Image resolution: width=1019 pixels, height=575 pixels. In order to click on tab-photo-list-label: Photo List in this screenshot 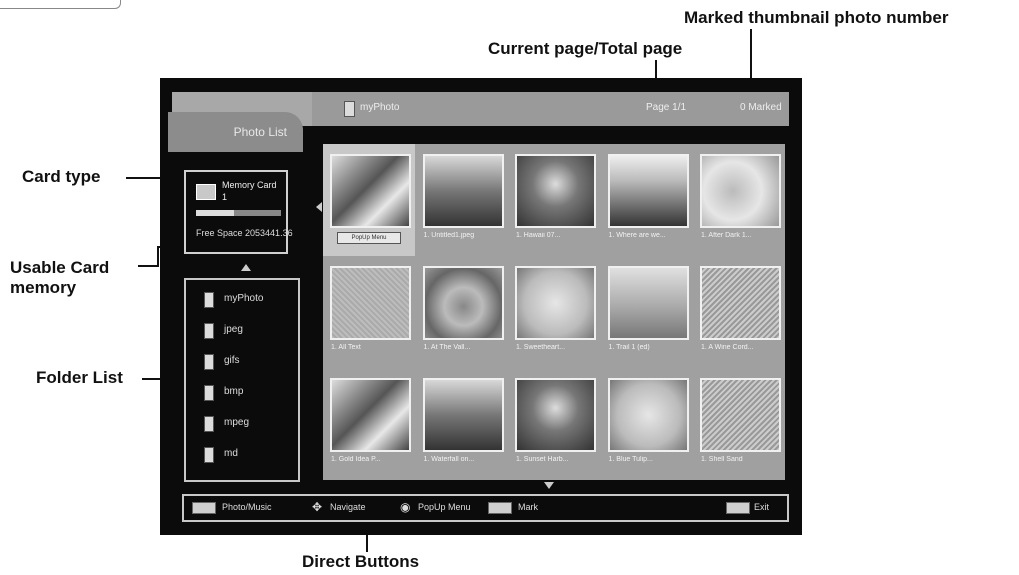, I will do `click(260, 132)`.